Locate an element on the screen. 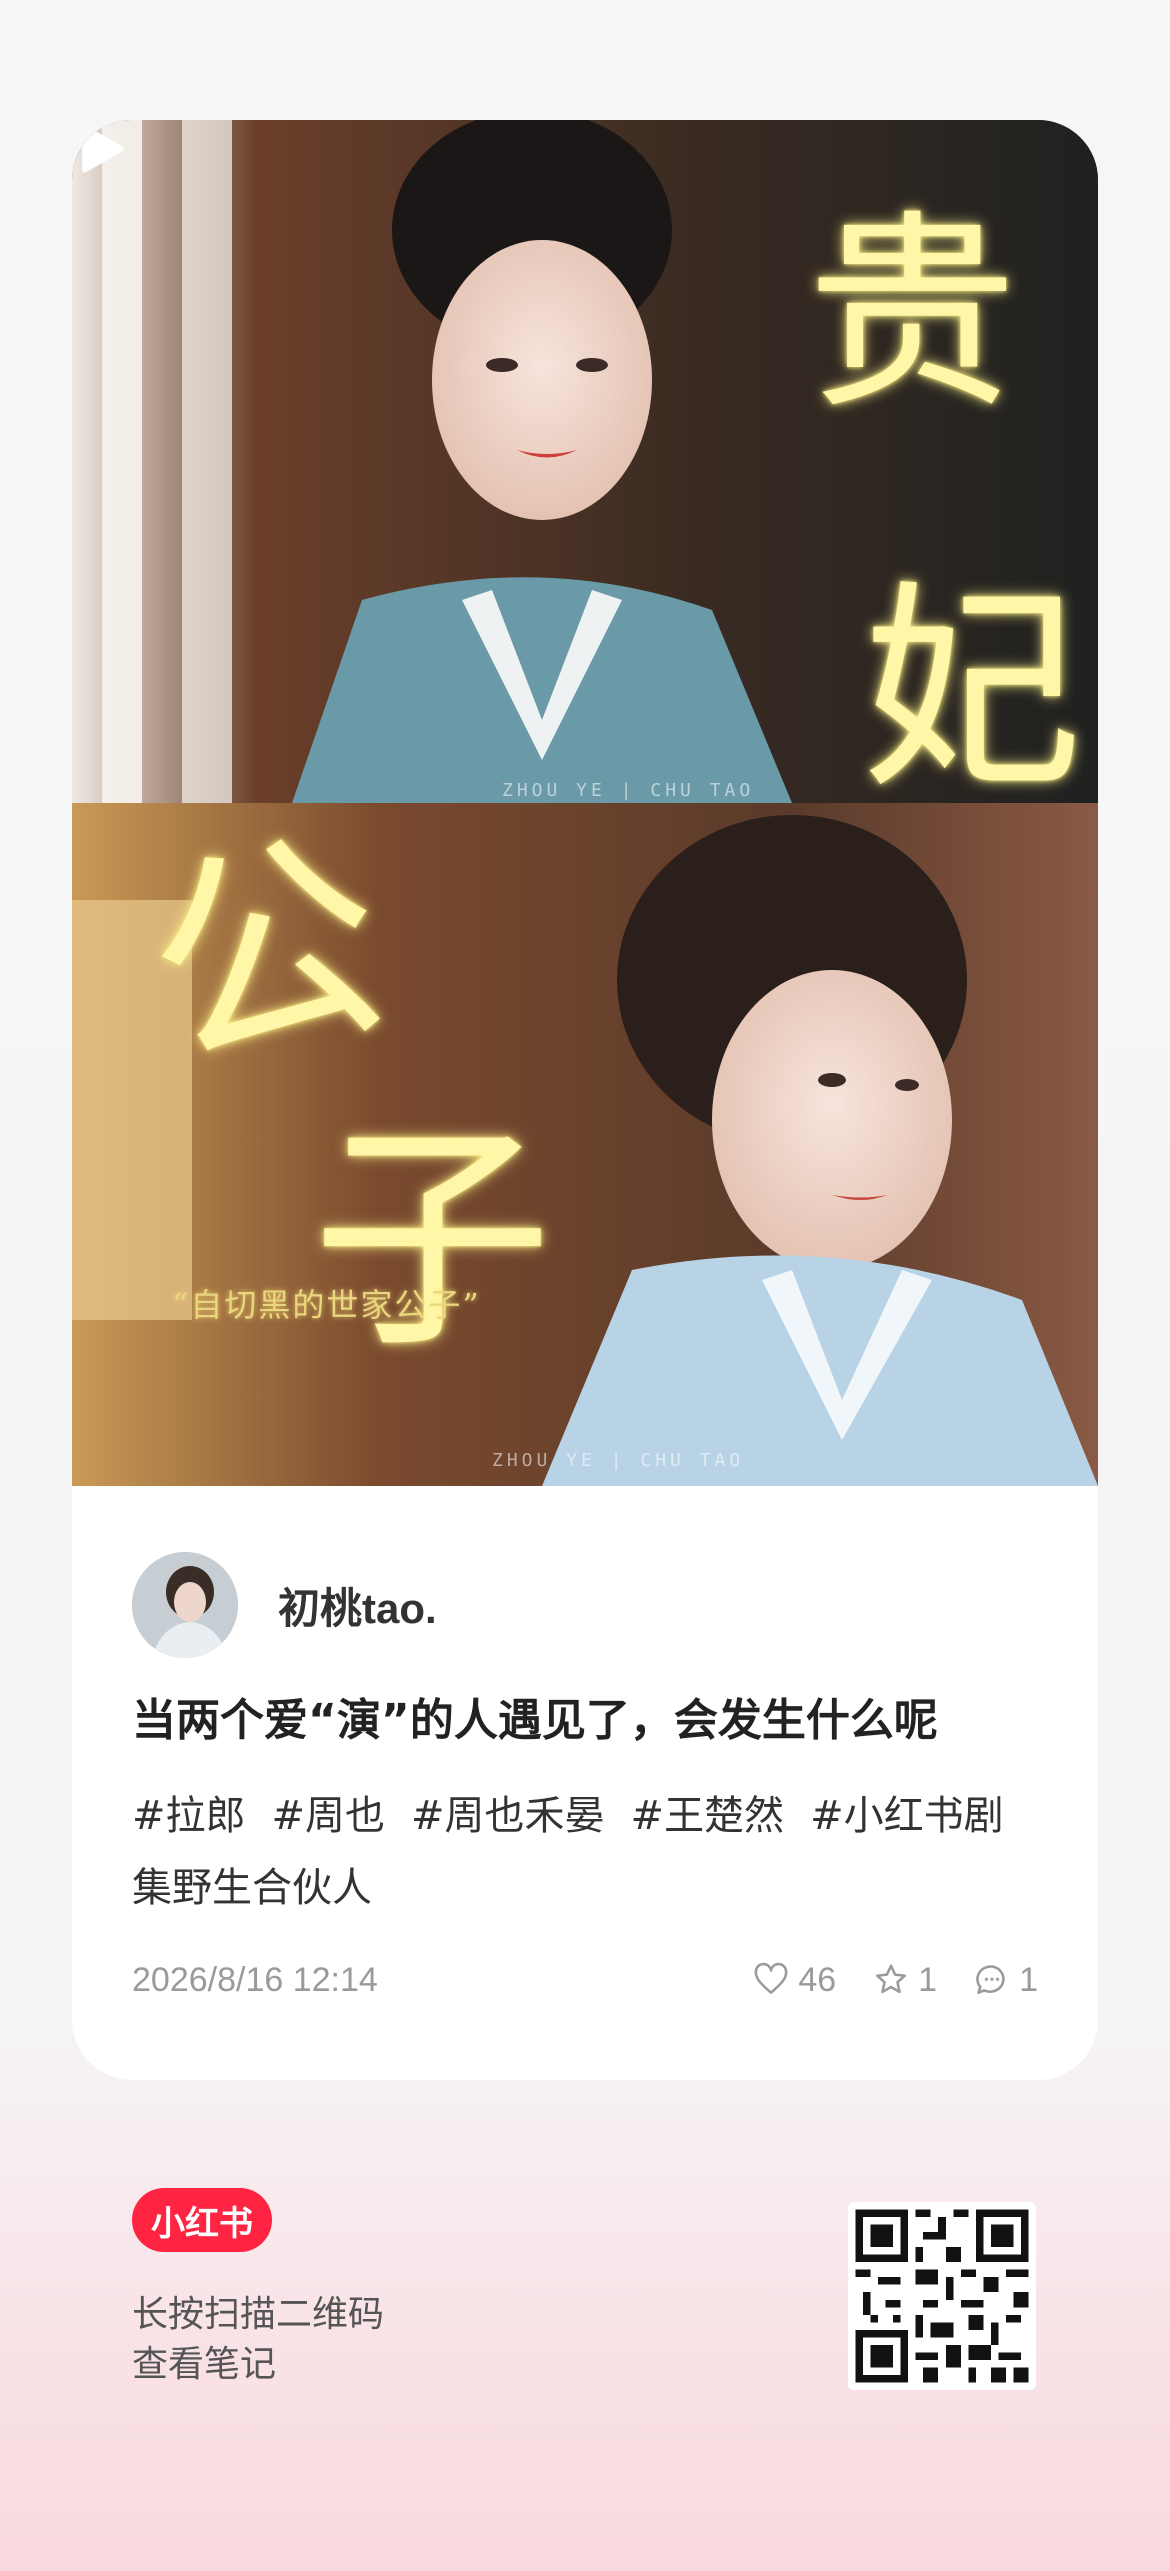 The width and height of the screenshot is (1170, 2571). cover-quote: “自切黑的世家公子” is located at coordinates (326, 1305).